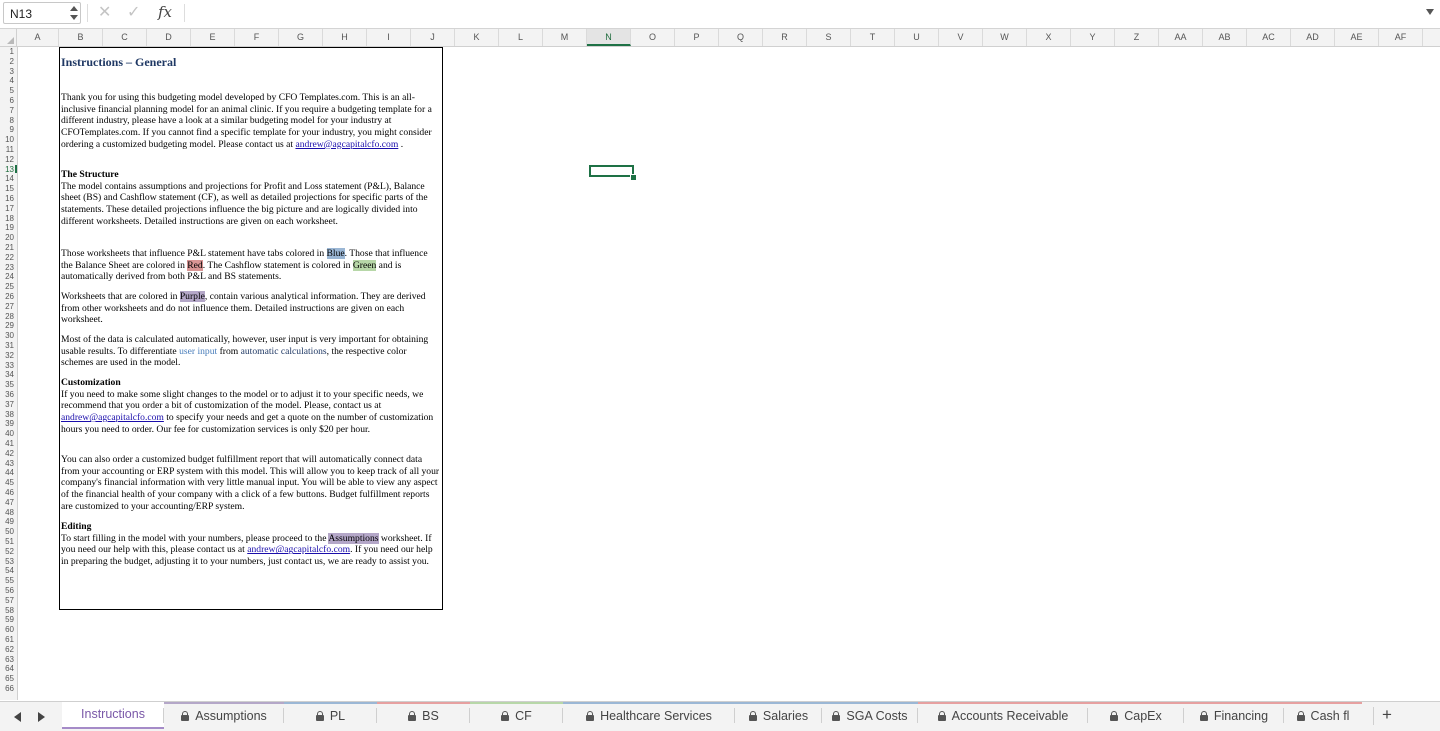 The image size is (1440, 731). What do you see at coordinates (7, 110) in the screenshot?
I see `row-header-7: 7` at bounding box center [7, 110].